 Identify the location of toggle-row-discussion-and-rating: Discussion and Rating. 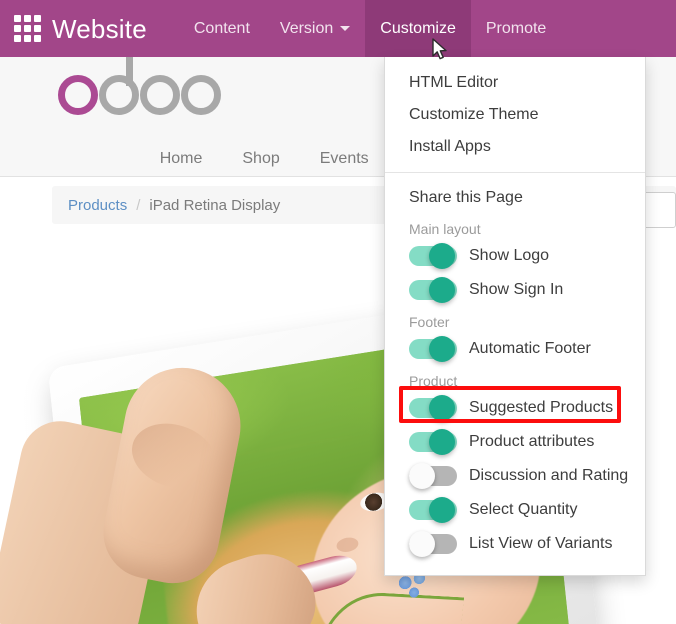
(515, 476).